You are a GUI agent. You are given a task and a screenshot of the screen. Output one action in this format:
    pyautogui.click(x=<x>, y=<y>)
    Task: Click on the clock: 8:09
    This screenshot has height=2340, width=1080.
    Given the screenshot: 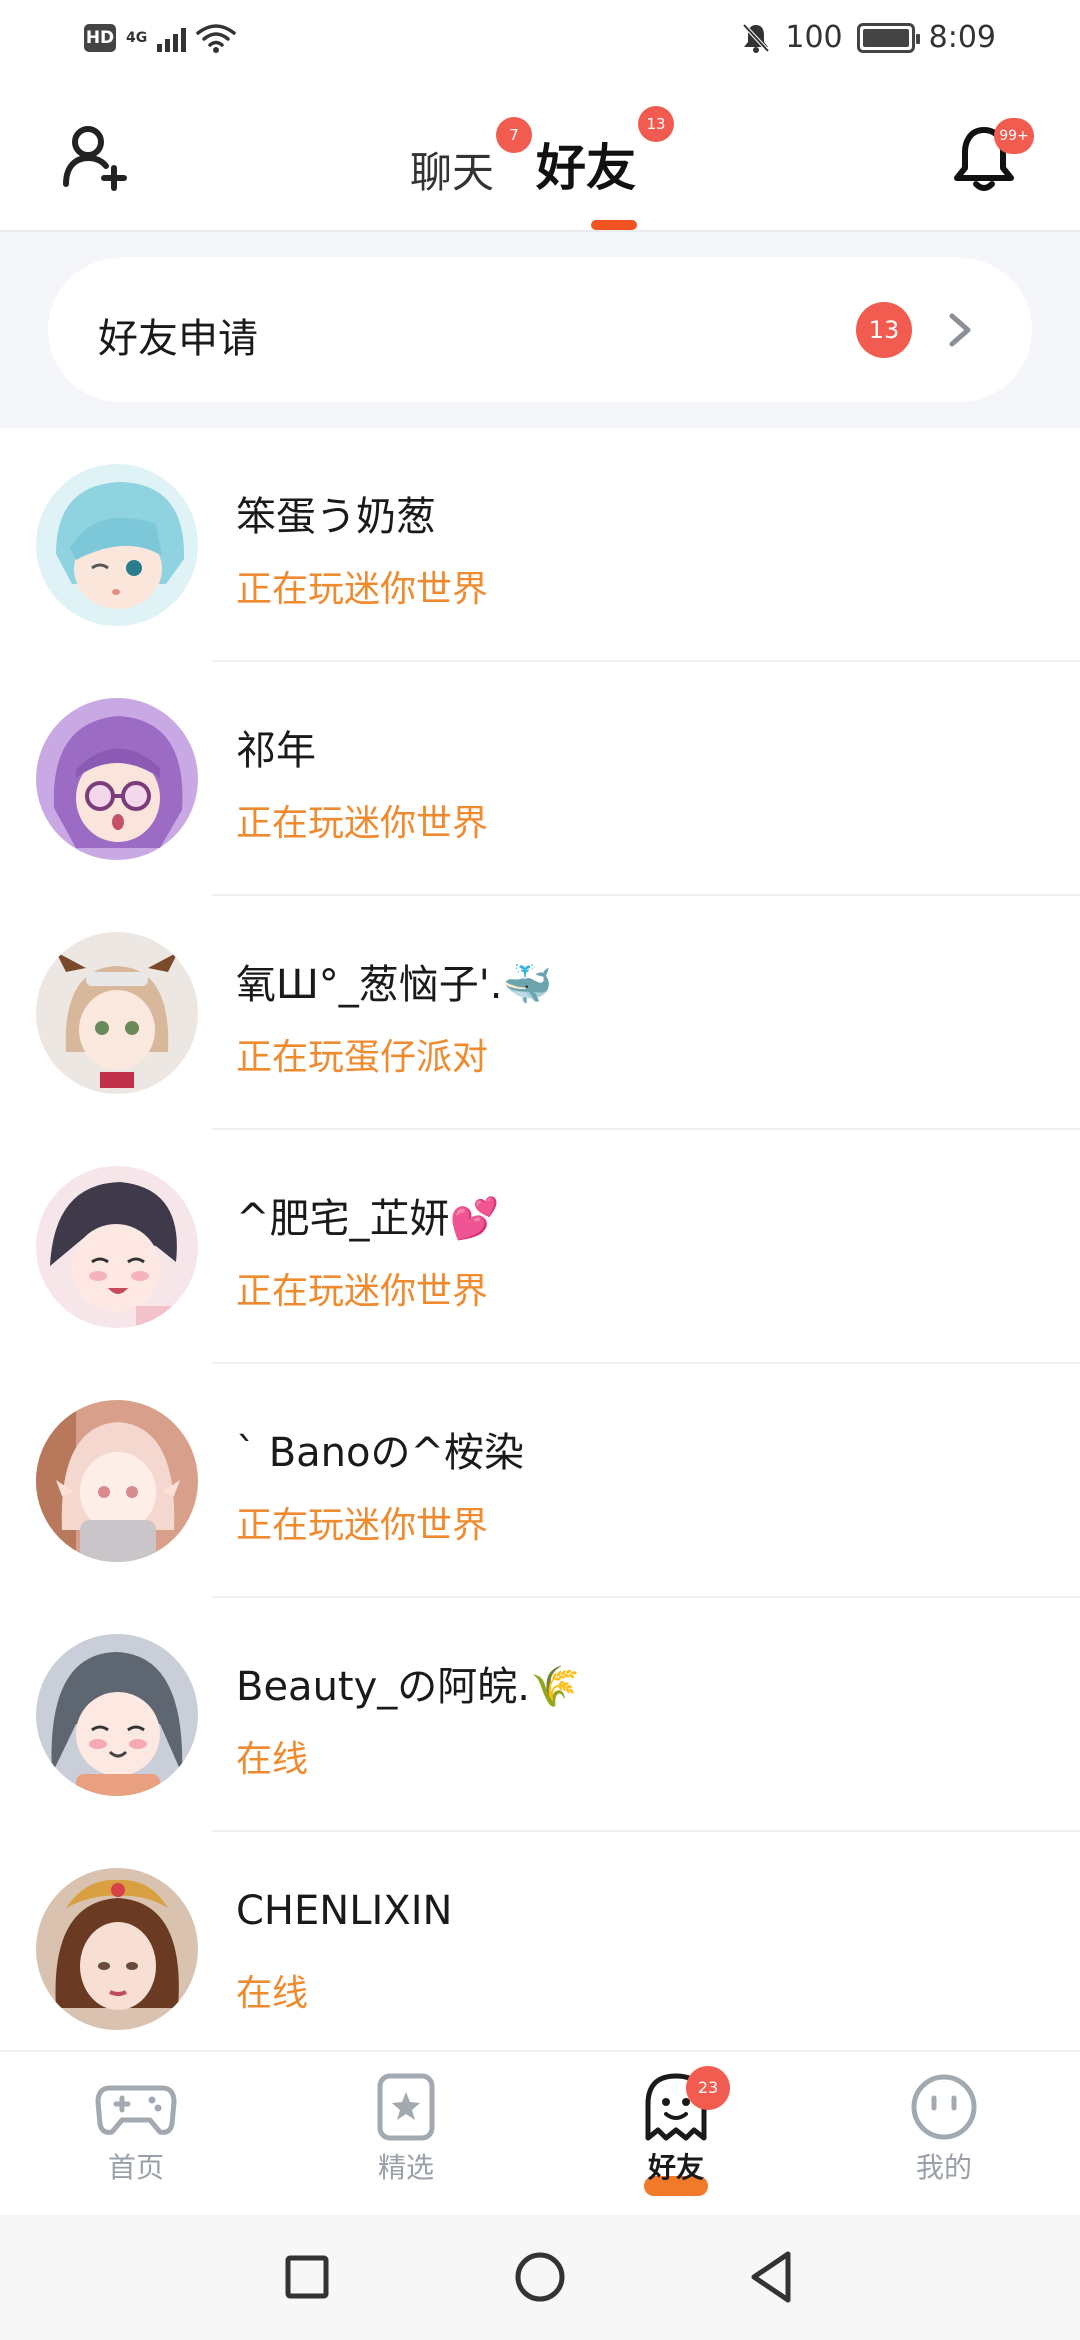 What is the action you would take?
    pyautogui.click(x=962, y=37)
    